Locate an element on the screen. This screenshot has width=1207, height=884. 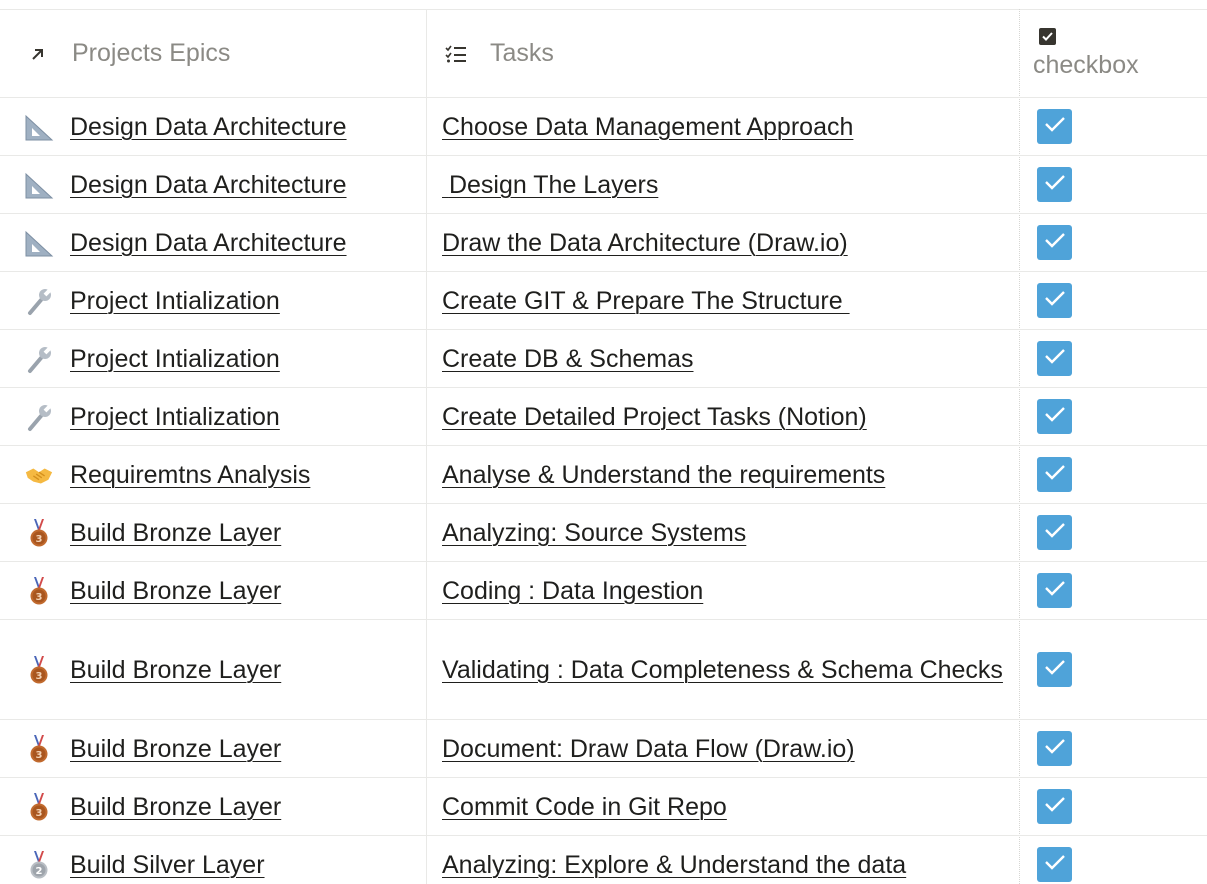
epic-cell: Requiremtns Analysis is located at coordinates (213, 474).